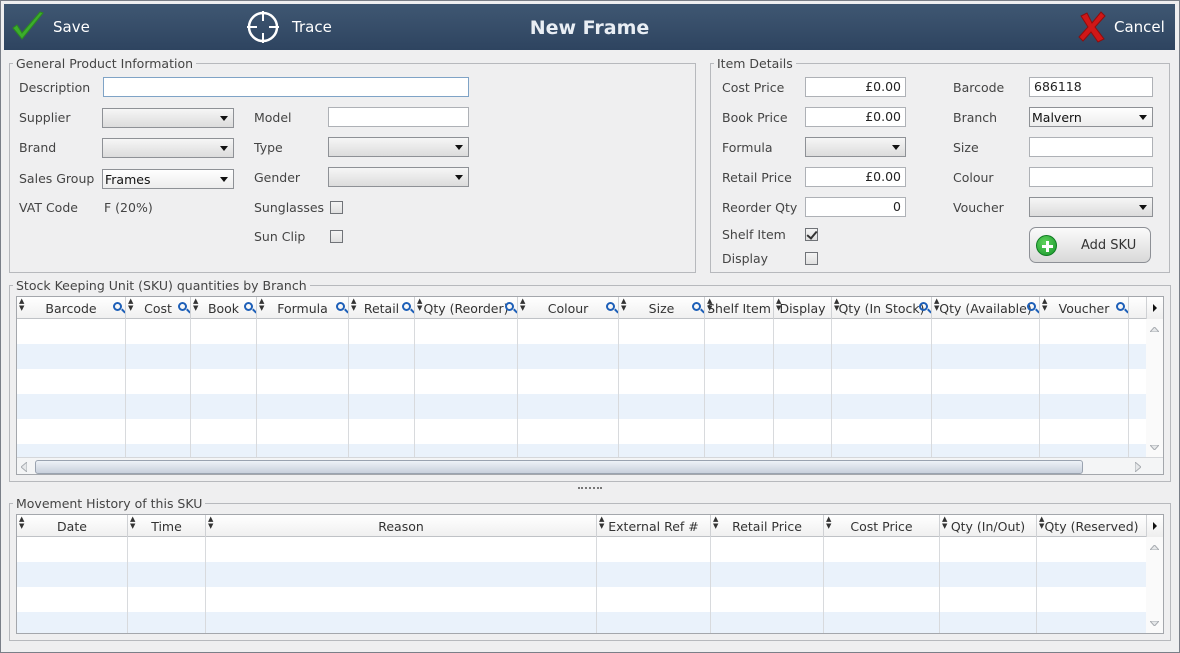 This screenshot has height=653, width=1180. Describe the element at coordinates (654, 526) in the screenshot. I see `column-header: ▲ ▼ External Ref #` at that location.